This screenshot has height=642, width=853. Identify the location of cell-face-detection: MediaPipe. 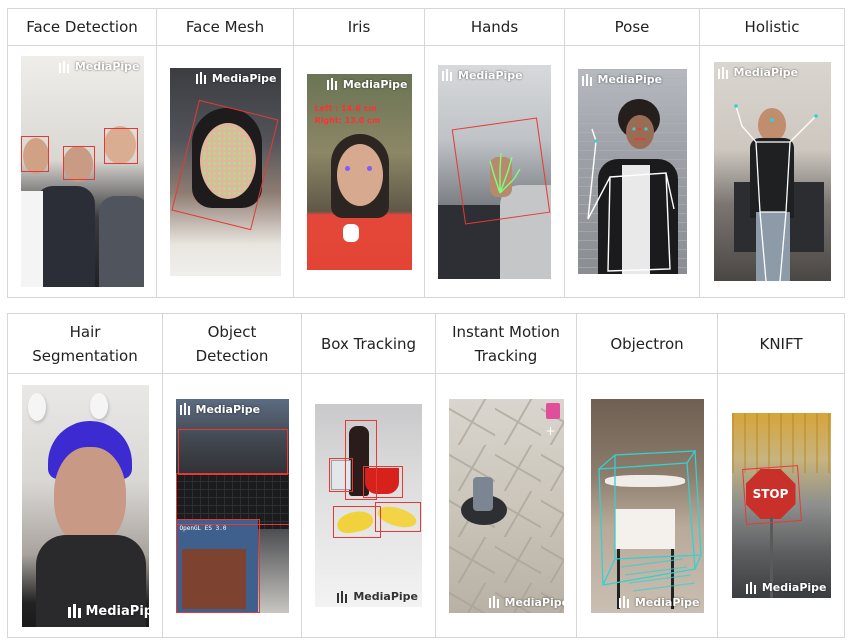
(82, 171).